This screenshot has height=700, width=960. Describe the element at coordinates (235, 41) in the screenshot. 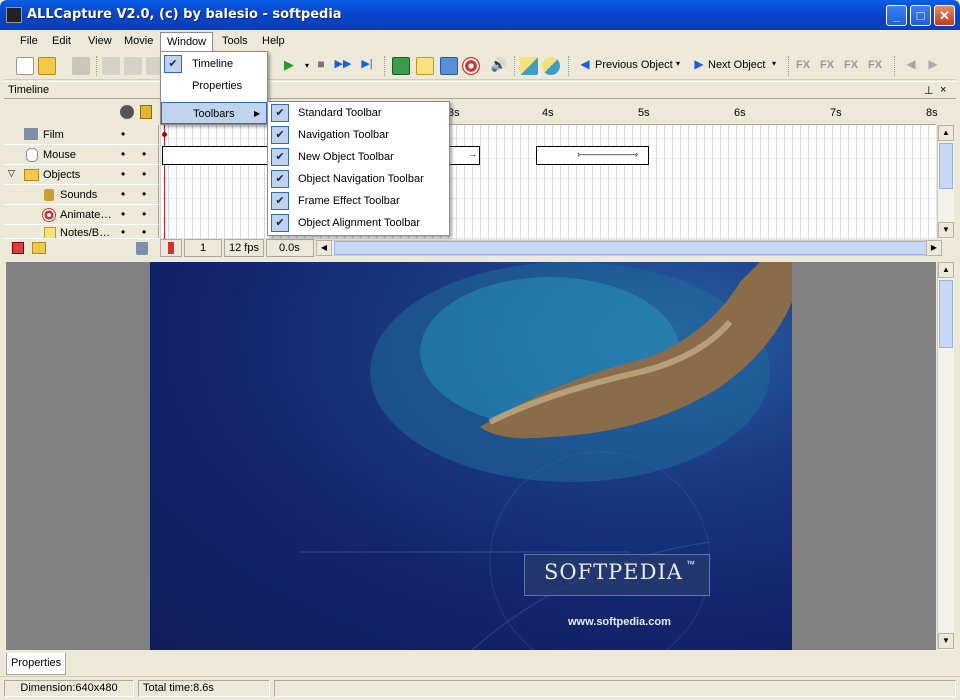

I see `menu-tools: Tools` at that location.